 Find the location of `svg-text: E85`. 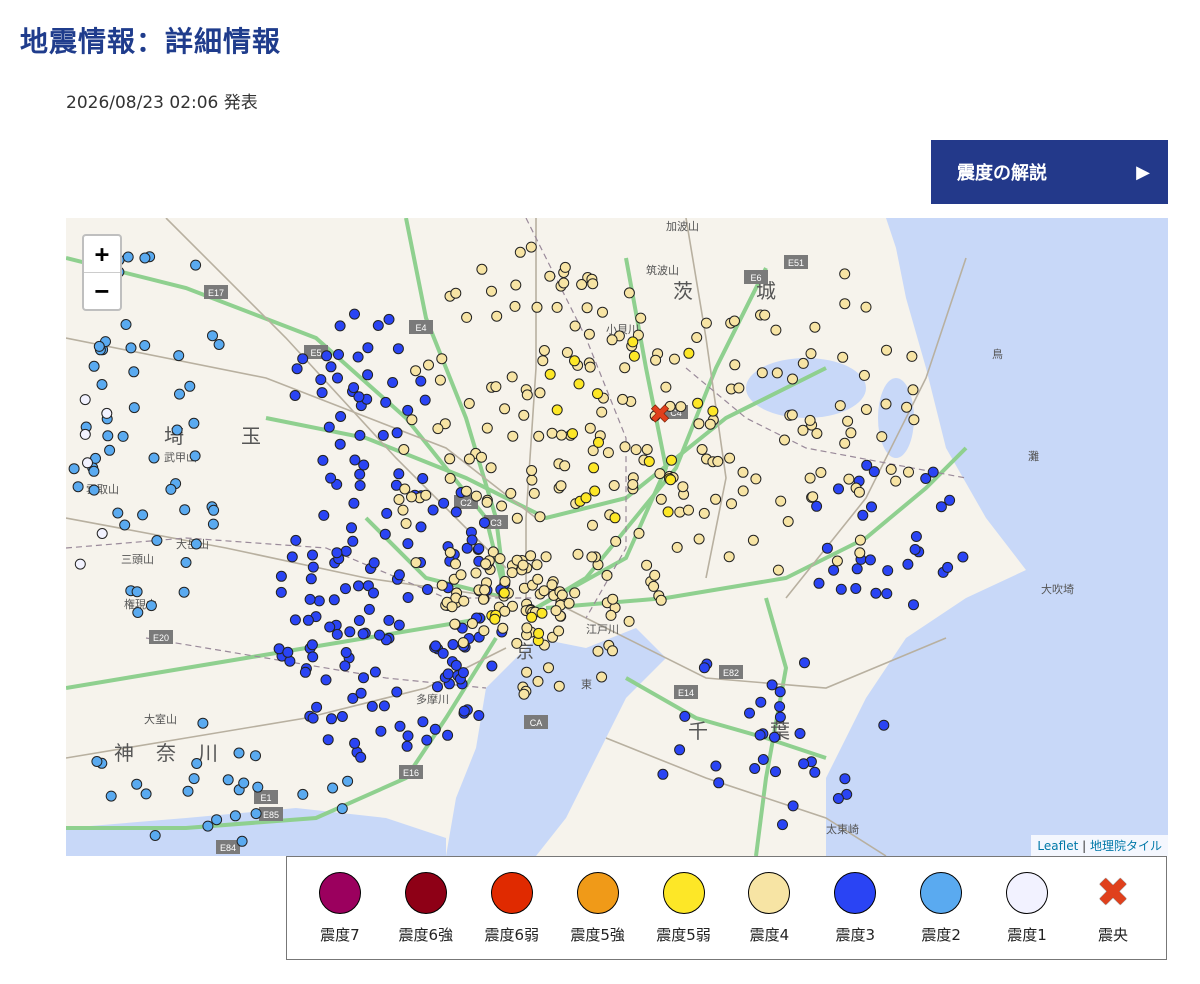

svg-text: E85 is located at coordinates (271, 815).